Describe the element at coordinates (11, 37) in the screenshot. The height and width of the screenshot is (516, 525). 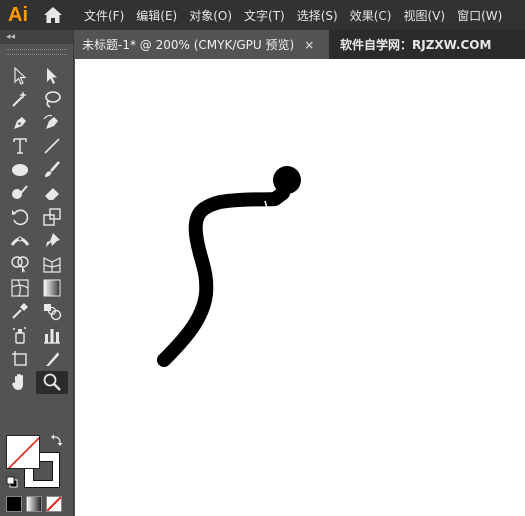
I see `collapse-icon: ◂◂` at that location.